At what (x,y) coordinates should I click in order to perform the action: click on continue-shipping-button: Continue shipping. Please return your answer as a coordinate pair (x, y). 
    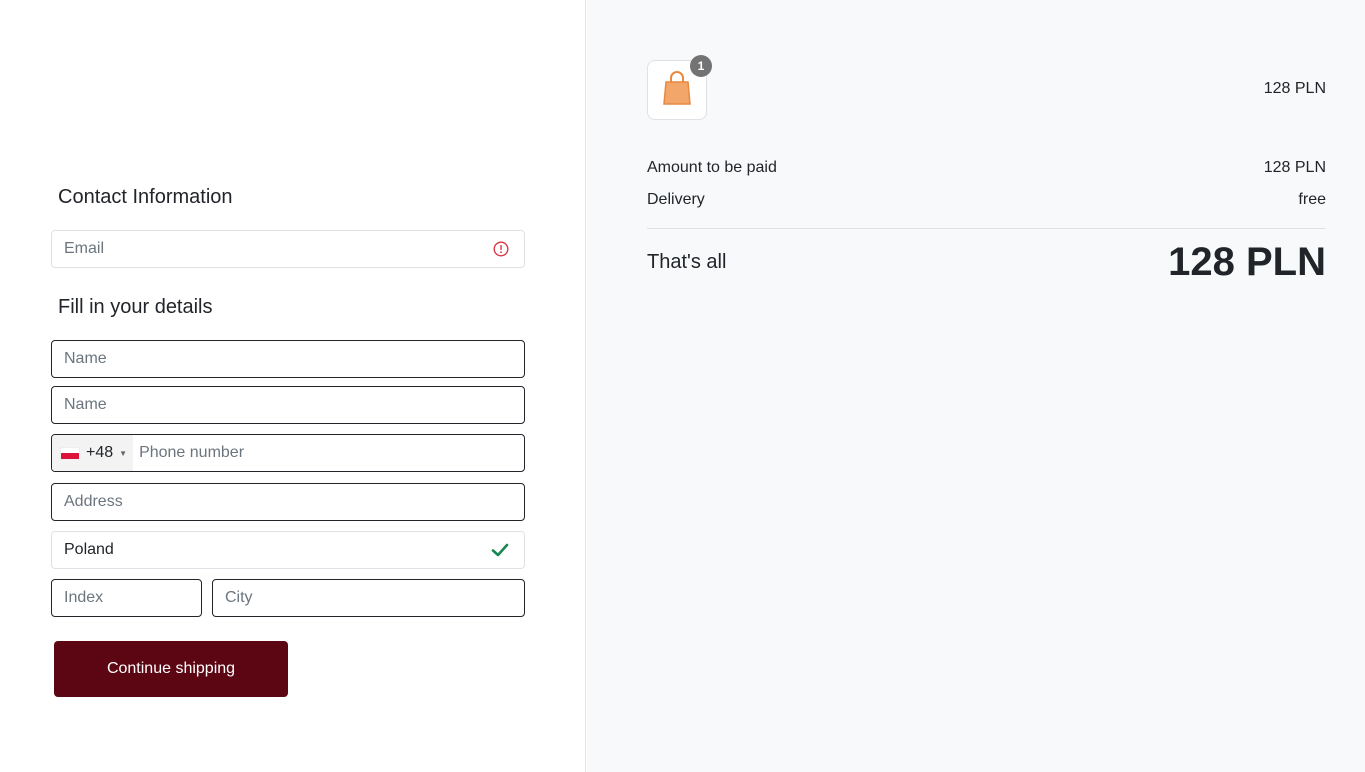
    Looking at the image, I should click on (171, 669).